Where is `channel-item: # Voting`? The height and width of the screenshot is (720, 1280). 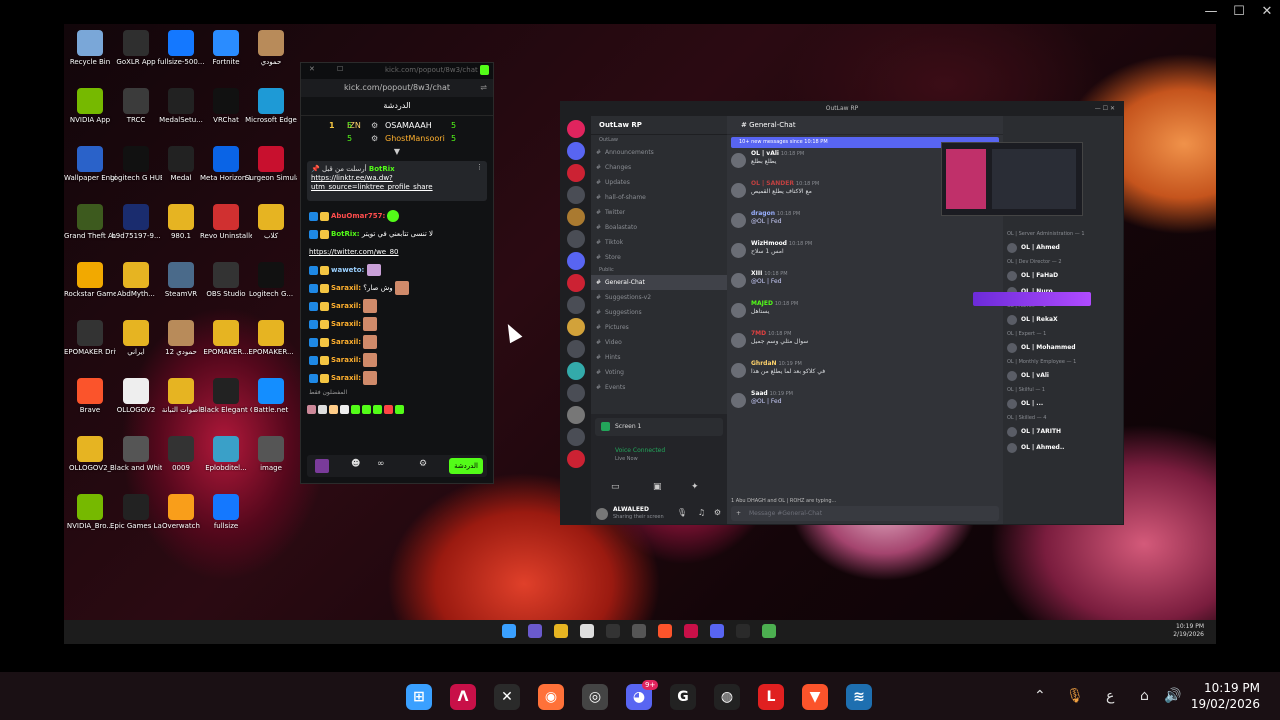 channel-item: # Voting is located at coordinates (659, 372).